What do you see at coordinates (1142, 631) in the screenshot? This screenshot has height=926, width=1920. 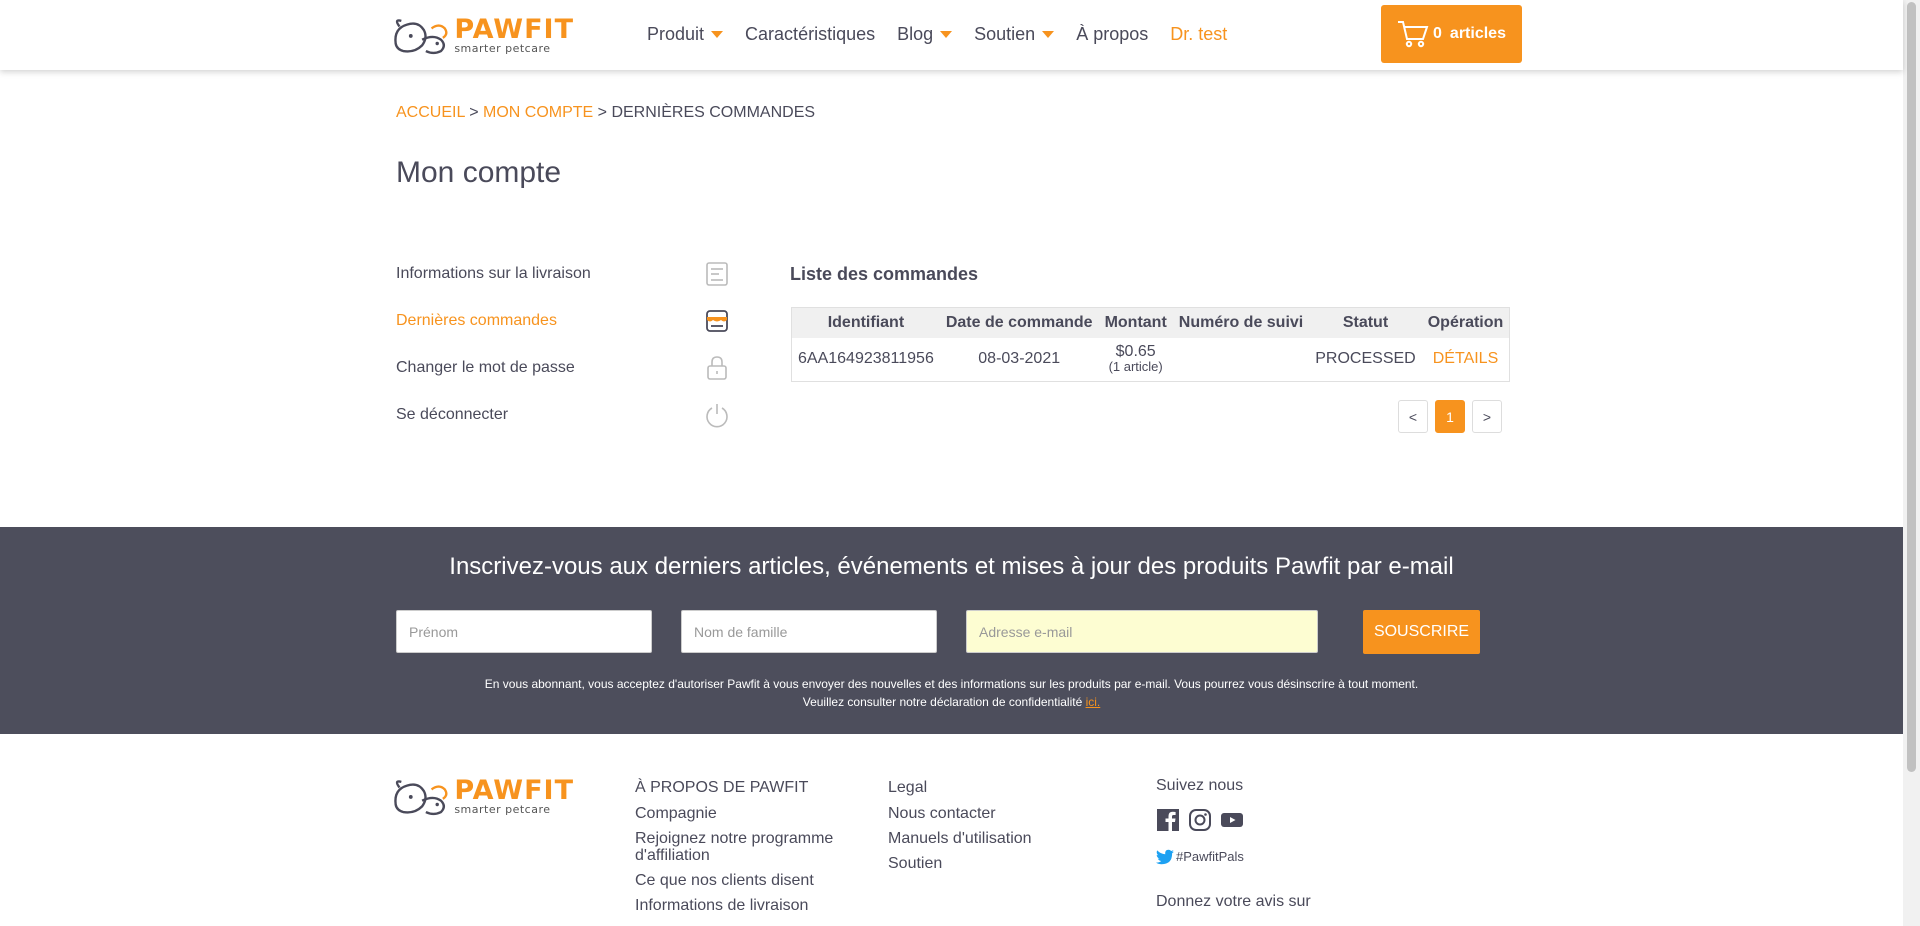 I see `email-input` at bounding box center [1142, 631].